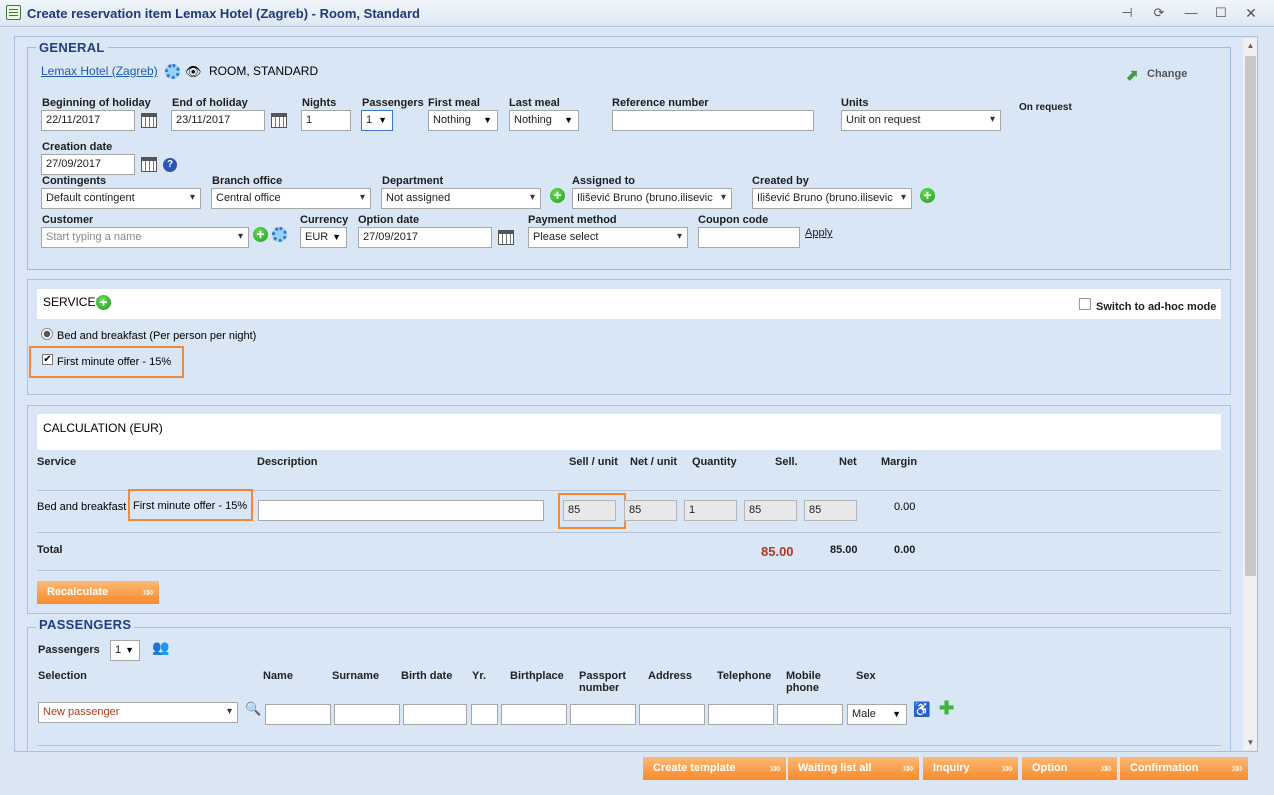 This screenshot has height=795, width=1274. What do you see at coordinates (654, 462) in the screenshot?
I see `col-net-unit: Net / unit` at bounding box center [654, 462].